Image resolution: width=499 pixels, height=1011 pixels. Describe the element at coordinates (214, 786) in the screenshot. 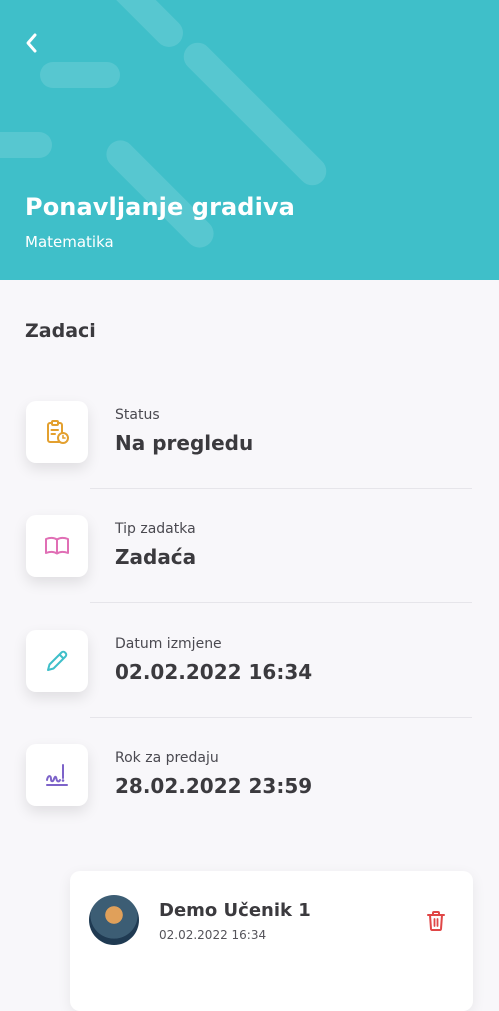

I see `due-date-value: 28.02.2022 23:59` at that location.